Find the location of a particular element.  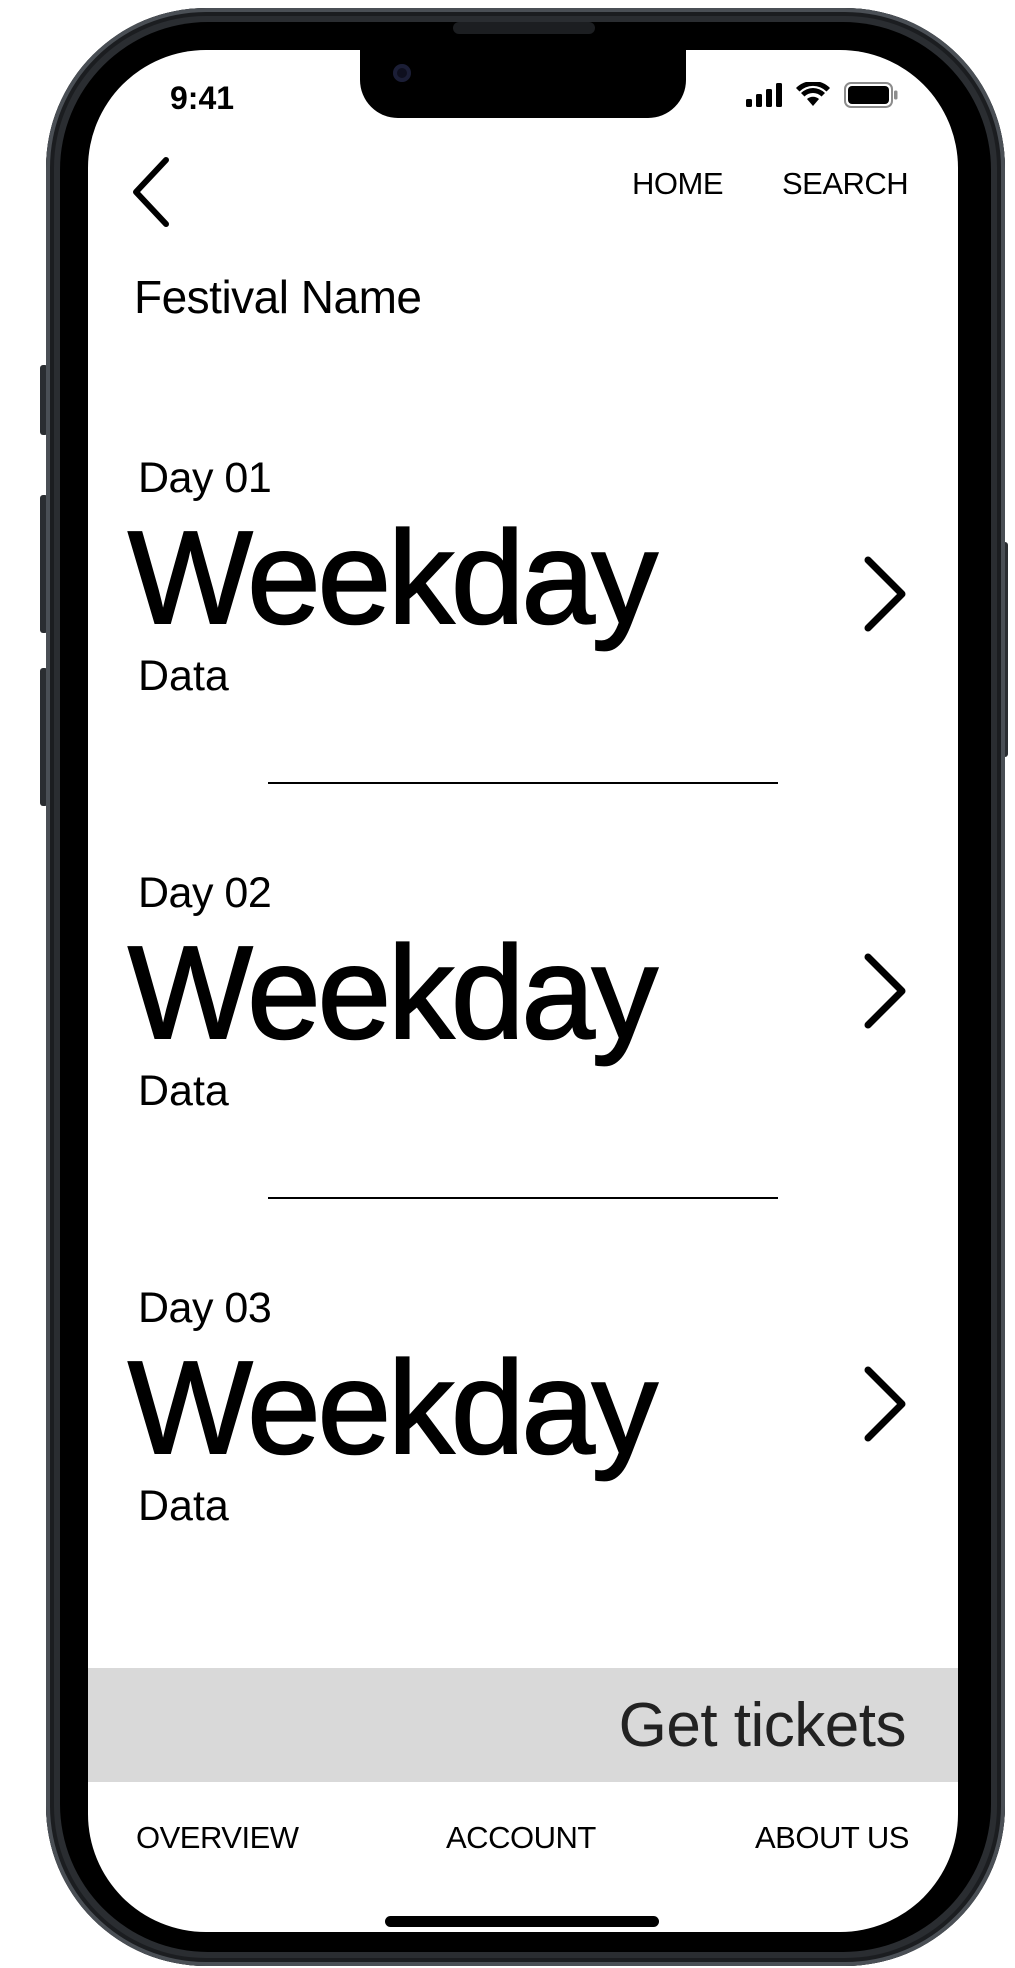

speaker-grill is located at coordinates (524, 28).